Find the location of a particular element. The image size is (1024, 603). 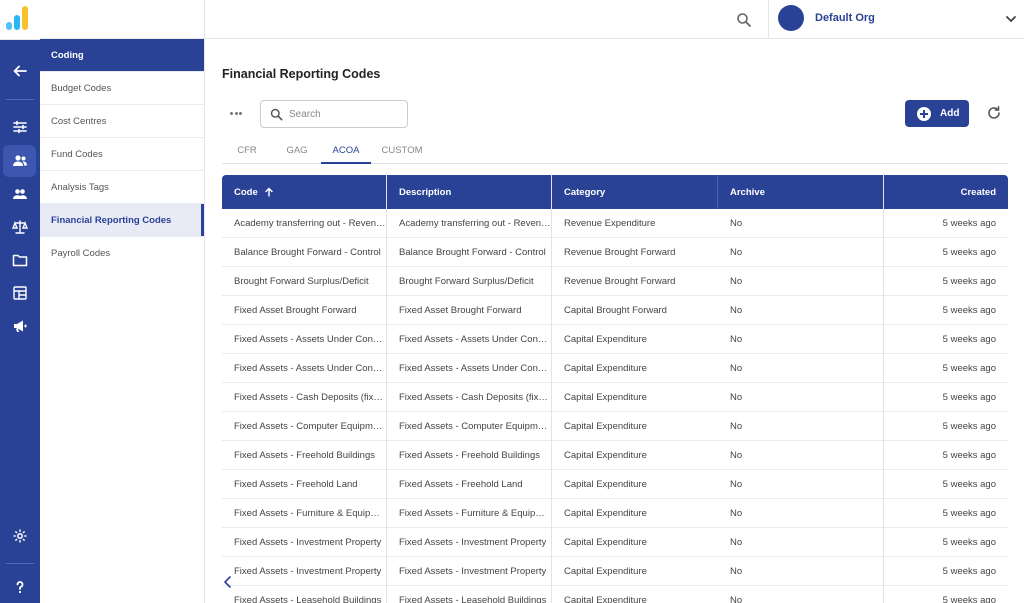

megaphone-icon is located at coordinates (19, 326).